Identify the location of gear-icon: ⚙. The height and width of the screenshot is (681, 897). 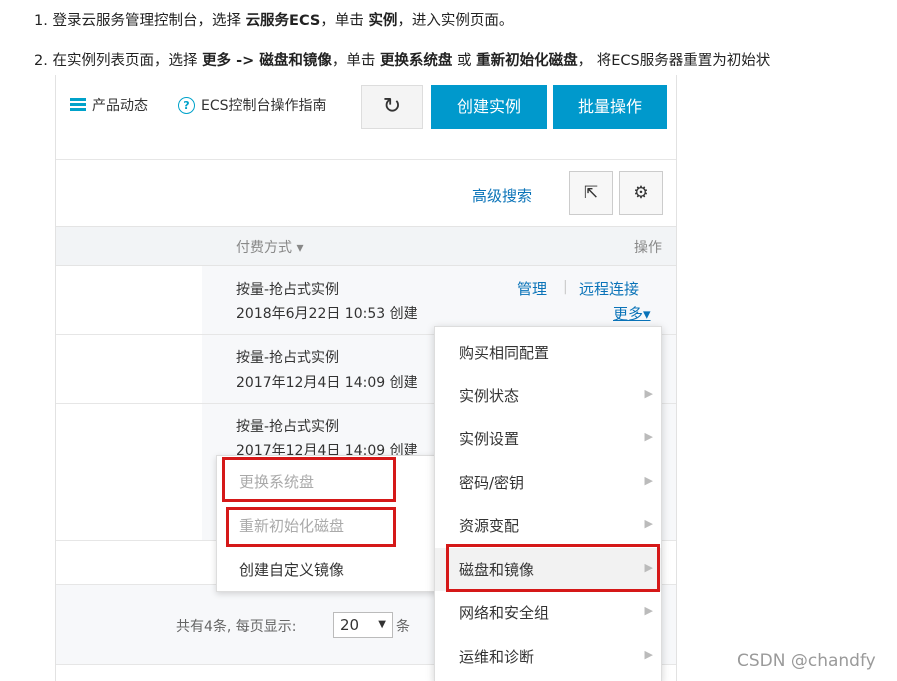
(641, 193).